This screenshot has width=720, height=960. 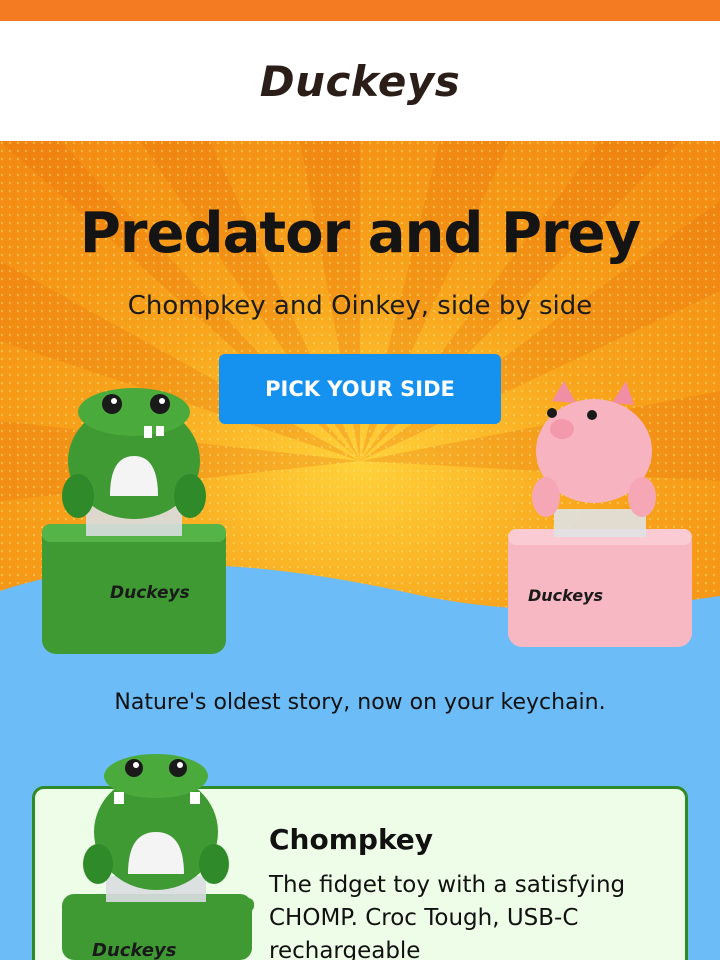 I want to click on pick-your-side-button: PICK YOUR SIDE, so click(x=360, y=389).